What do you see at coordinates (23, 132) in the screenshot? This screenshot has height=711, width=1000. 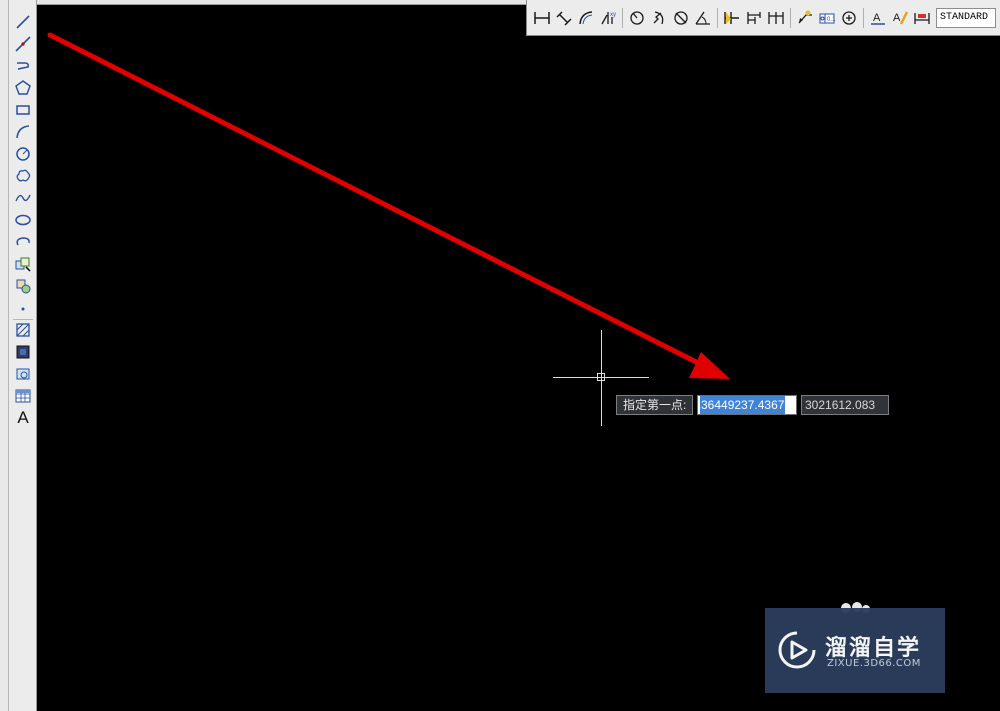 I see `arc-icon` at bounding box center [23, 132].